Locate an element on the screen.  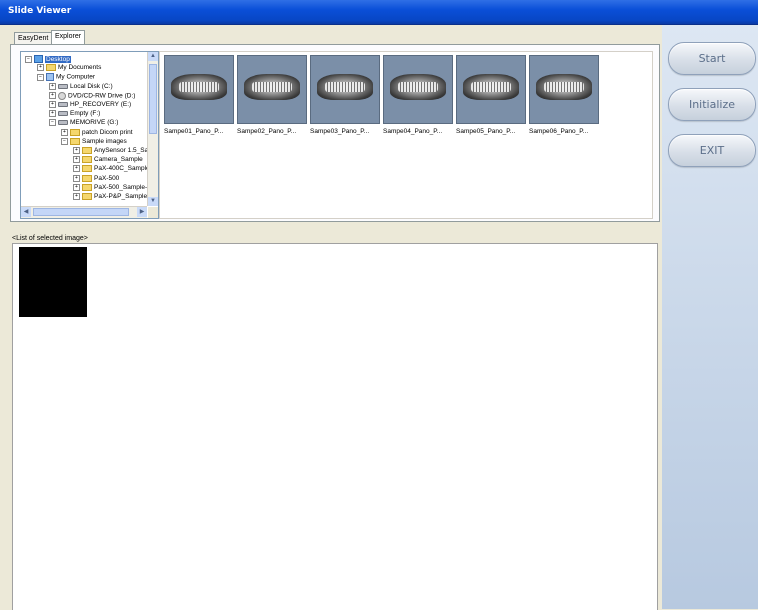
tree-node: + patch Dicom print is located at coordinates (97, 132).